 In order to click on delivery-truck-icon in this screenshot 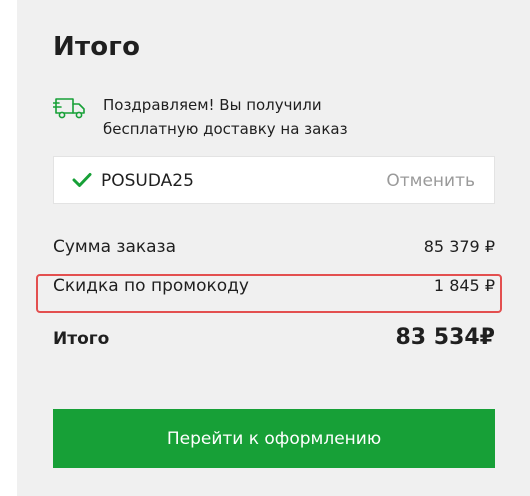, I will do `click(69, 108)`.